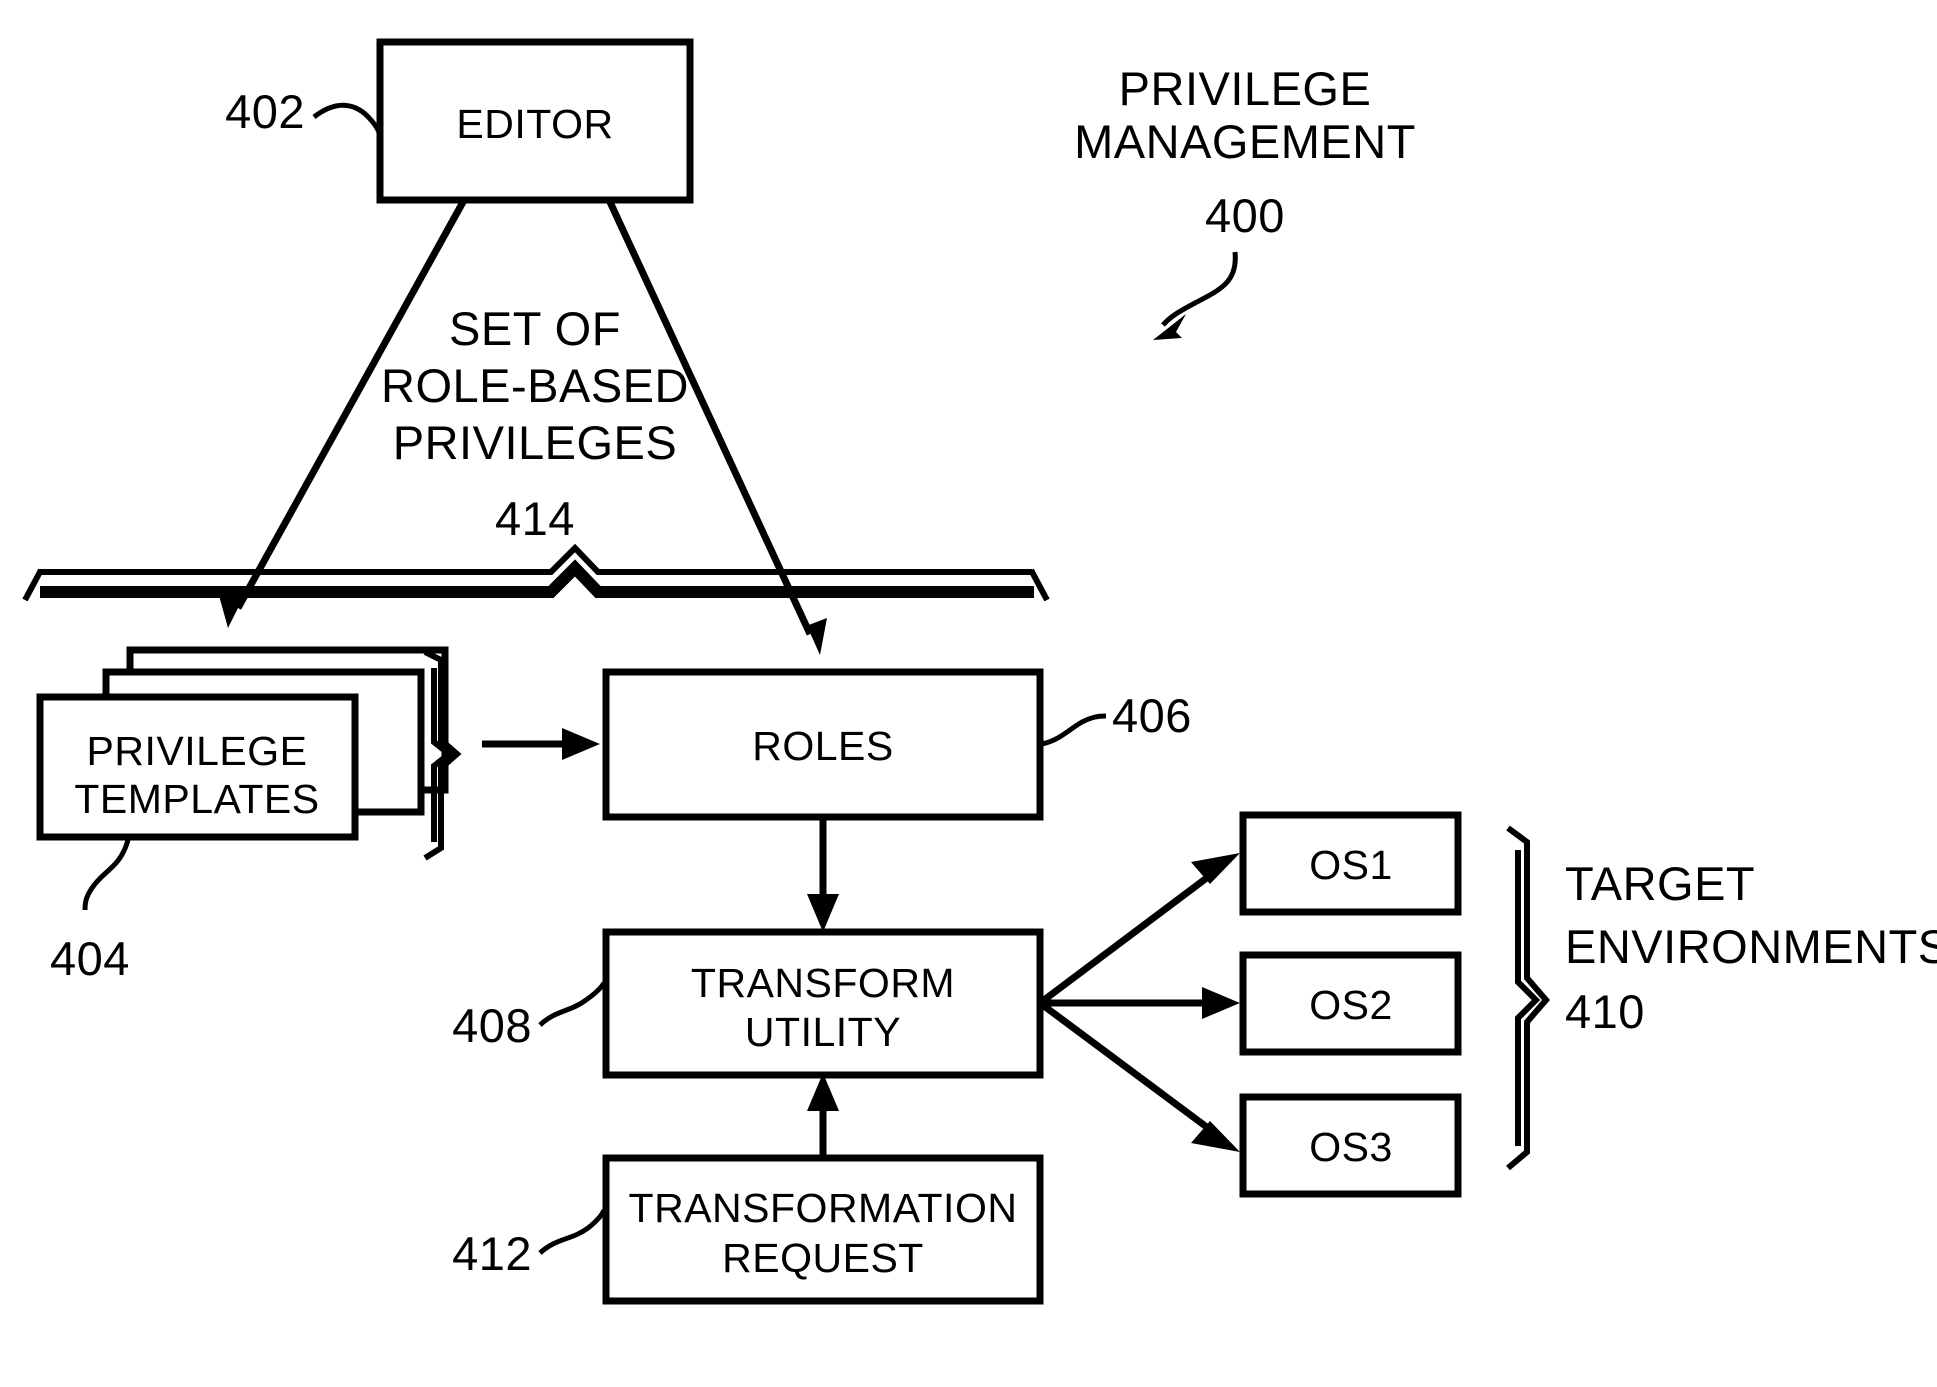 The image size is (1937, 1387). I want to click on node-transformation-request: TRANSFORMATION REQUEST, so click(823, 1229).